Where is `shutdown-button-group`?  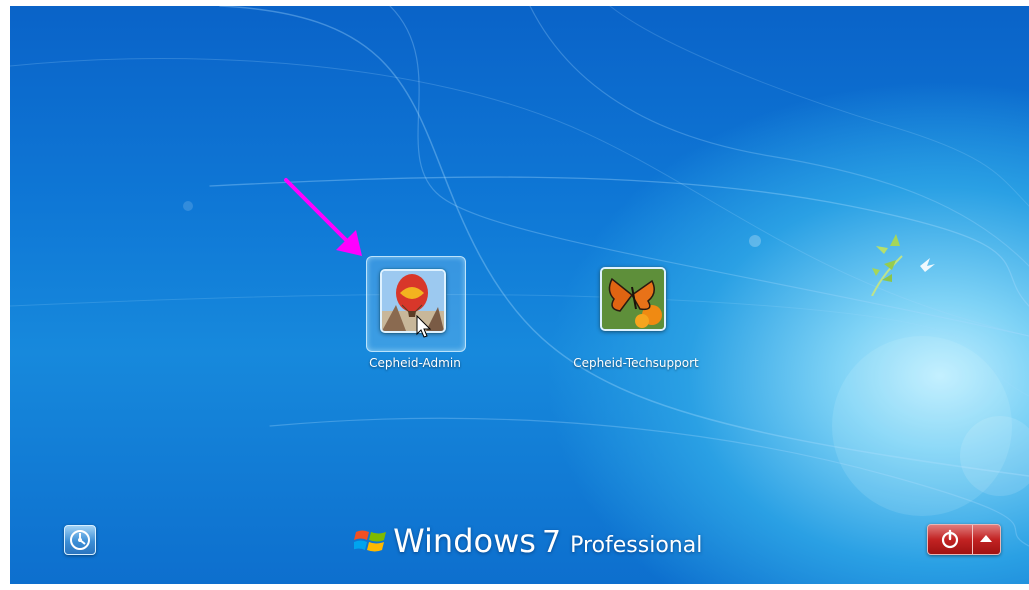 shutdown-button-group is located at coordinates (964, 539).